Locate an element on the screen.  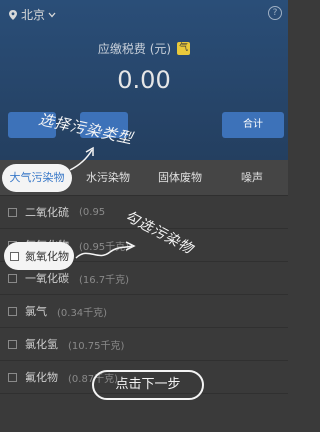
pollutant-name: 氮氧化物 is located at coordinates (47, 256).